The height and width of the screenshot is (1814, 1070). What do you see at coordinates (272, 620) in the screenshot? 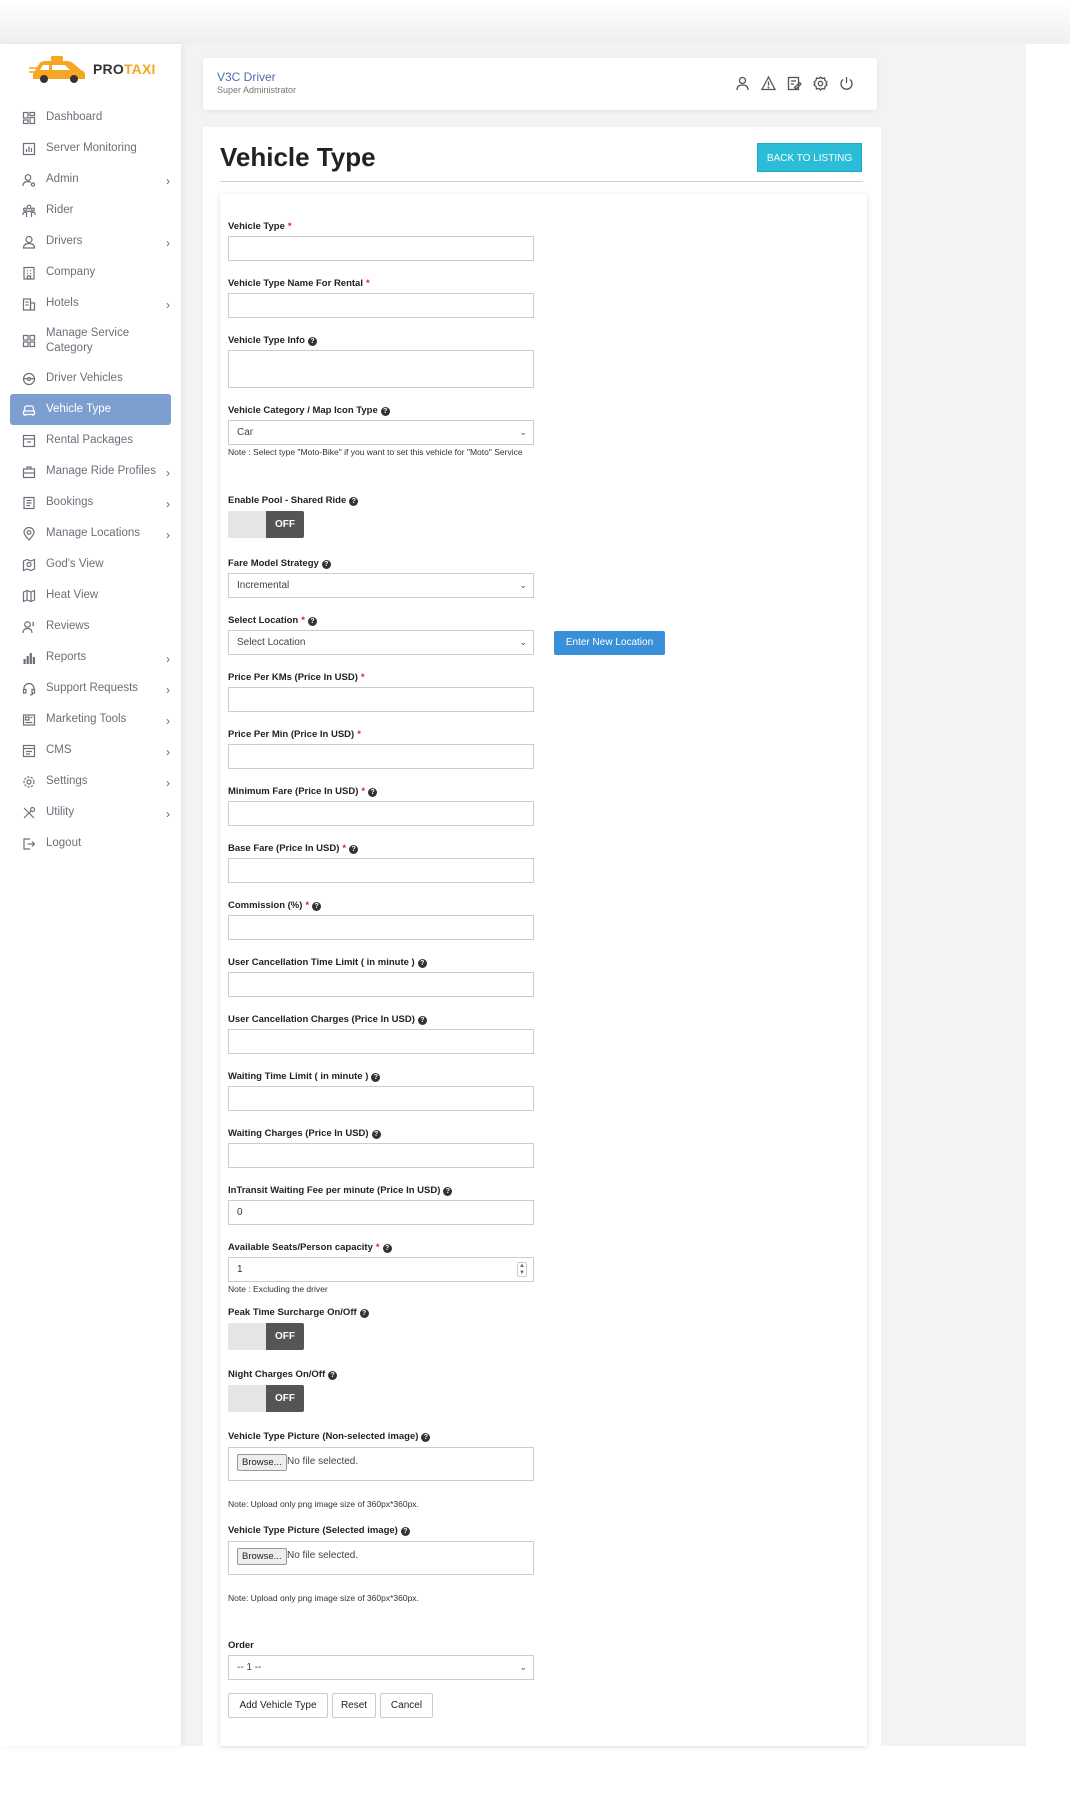
I see `location-label: Select Location *?` at bounding box center [272, 620].